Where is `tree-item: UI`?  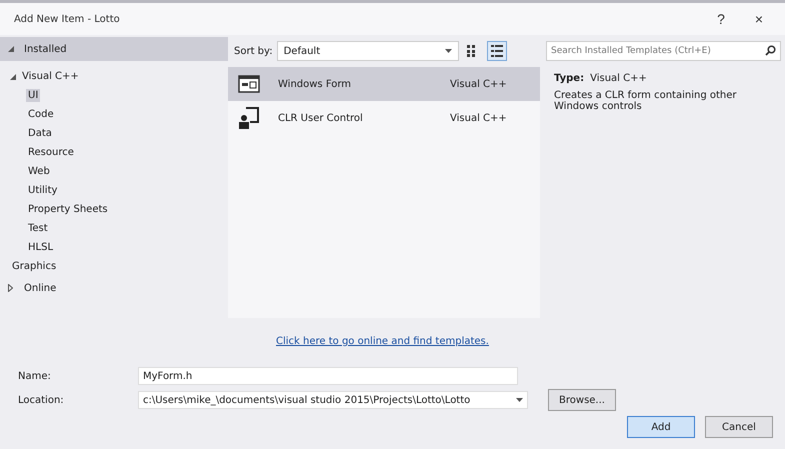 tree-item: UI is located at coordinates (33, 95).